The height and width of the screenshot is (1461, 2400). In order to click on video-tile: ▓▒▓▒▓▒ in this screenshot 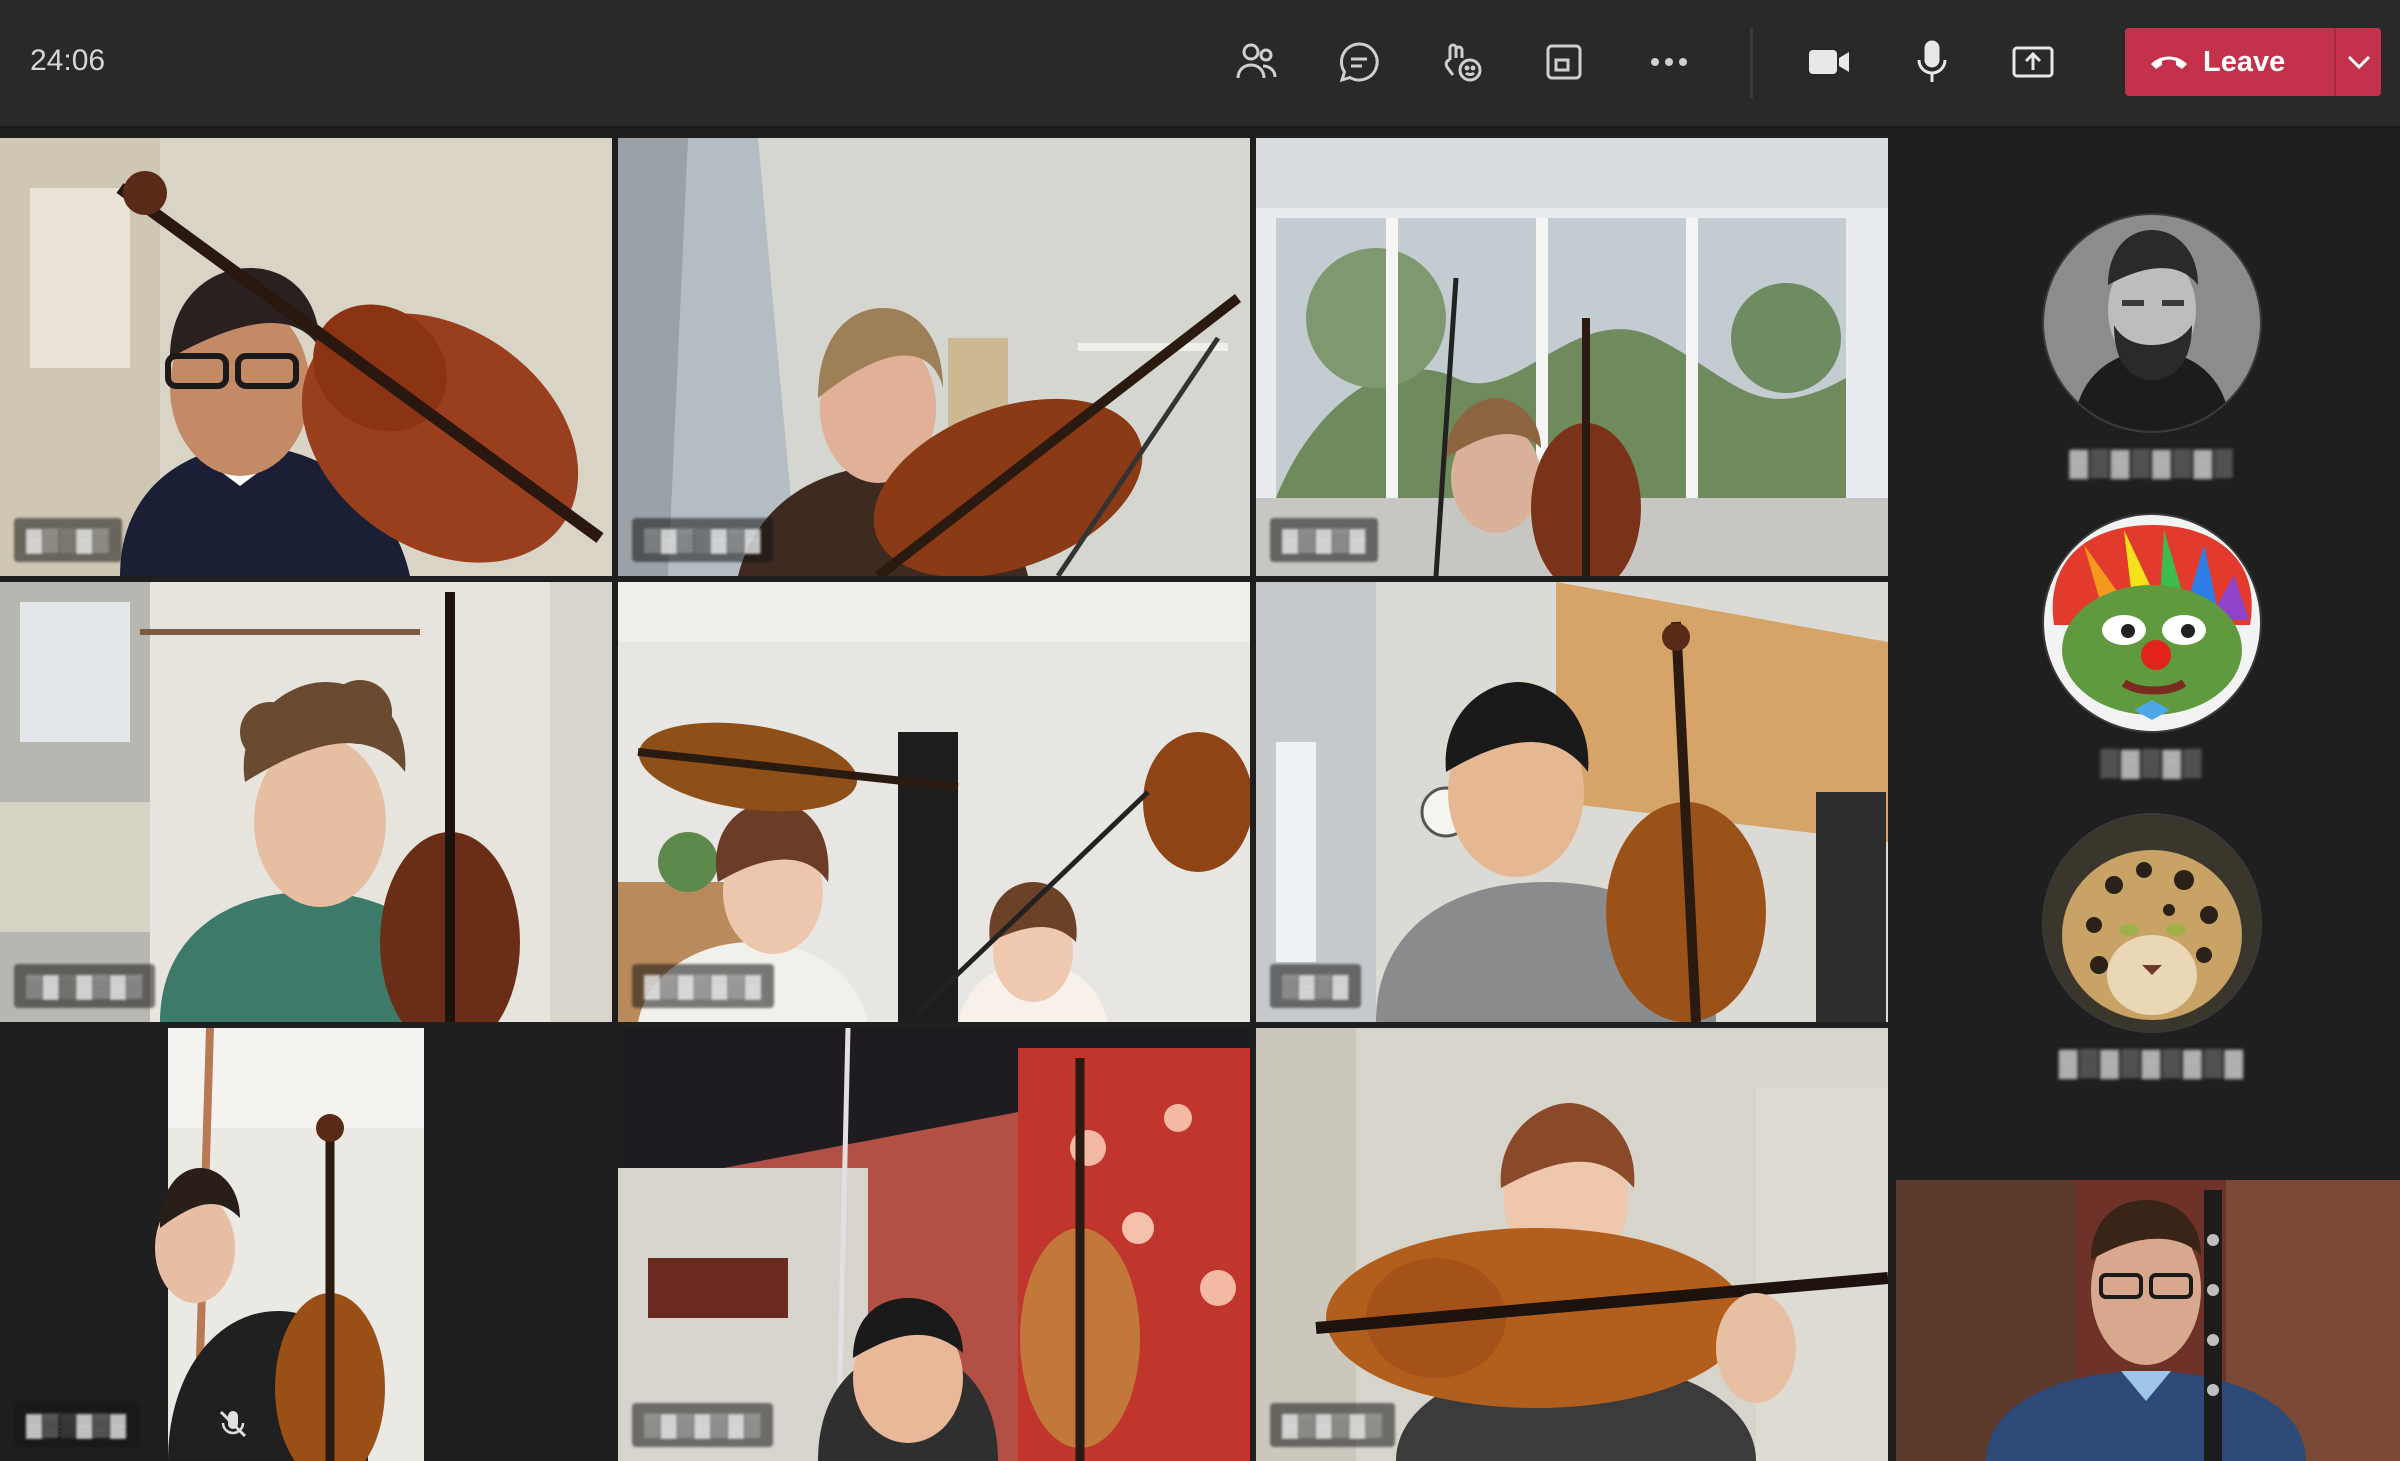, I will do `click(1572, 1244)`.